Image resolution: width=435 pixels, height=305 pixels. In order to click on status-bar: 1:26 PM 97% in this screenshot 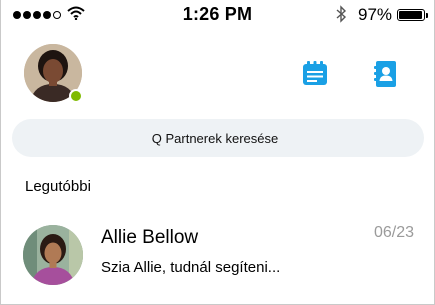, I will do `click(217, 15)`.